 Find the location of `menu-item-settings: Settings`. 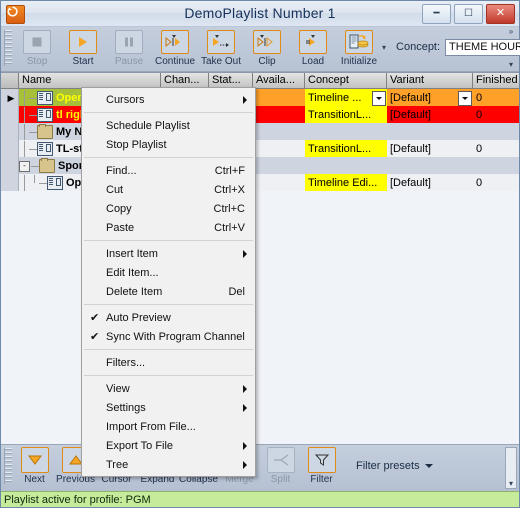

menu-item-settings: Settings is located at coordinates (168, 407).